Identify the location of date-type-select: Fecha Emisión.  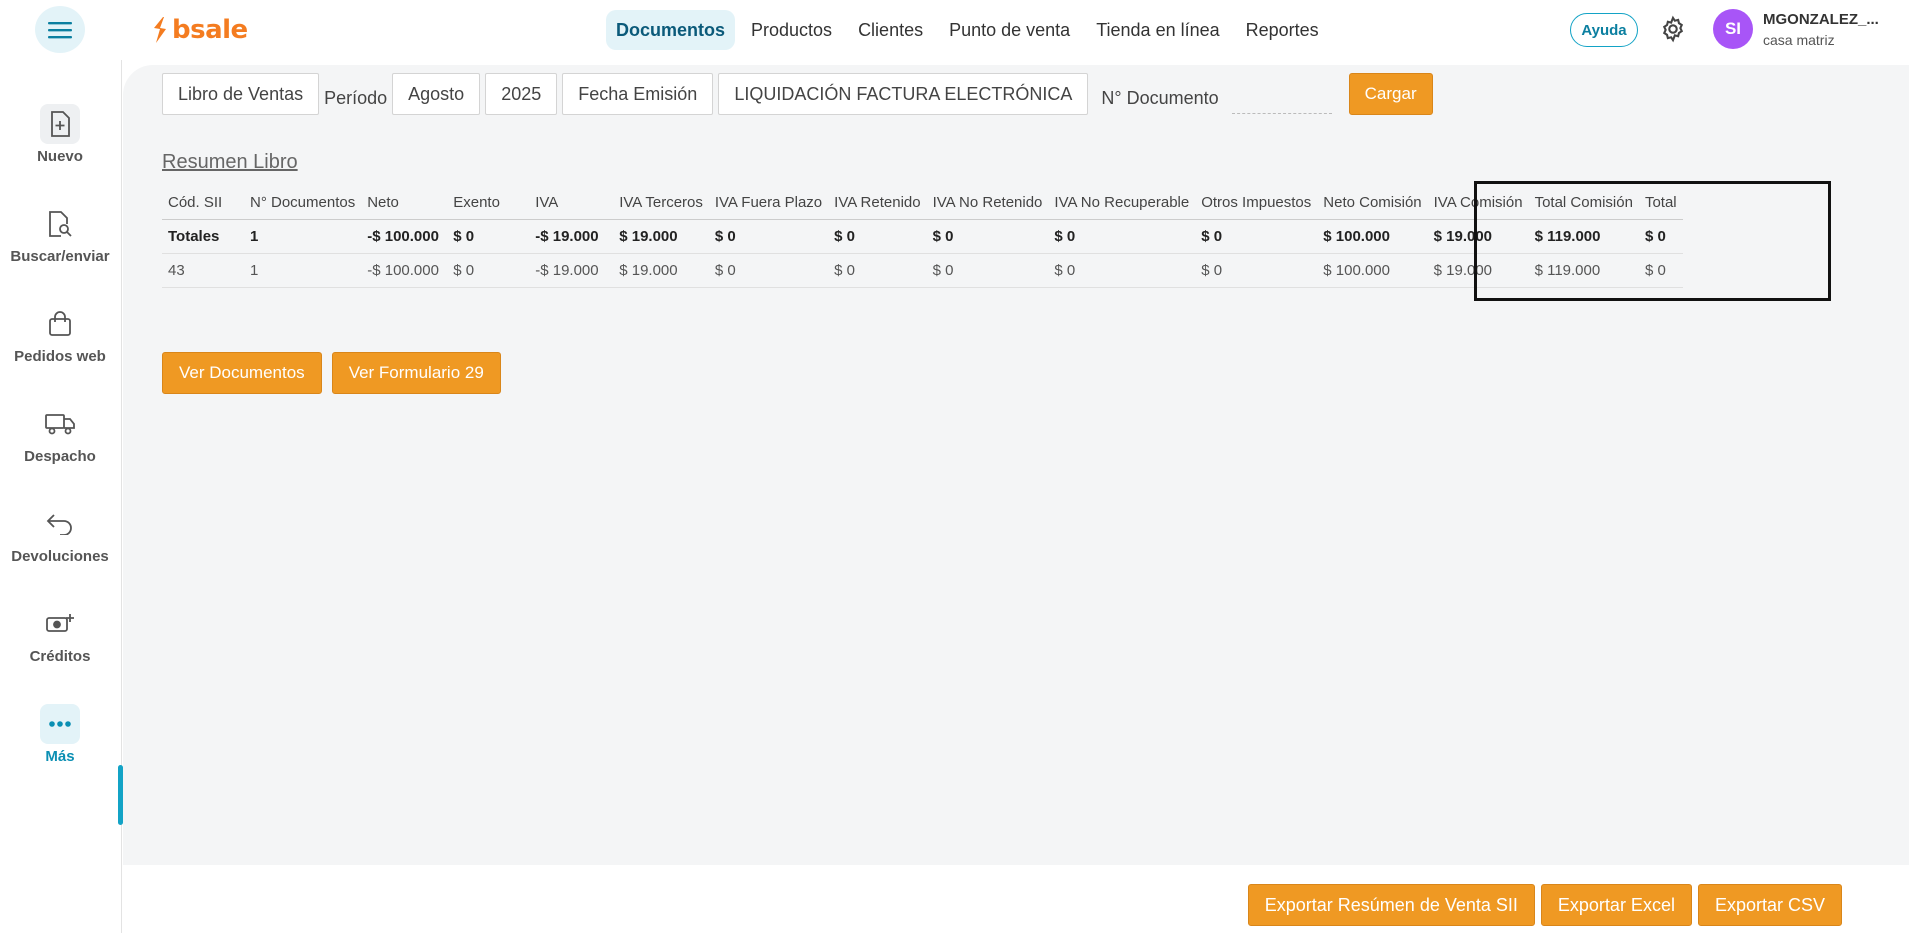
(638, 94).